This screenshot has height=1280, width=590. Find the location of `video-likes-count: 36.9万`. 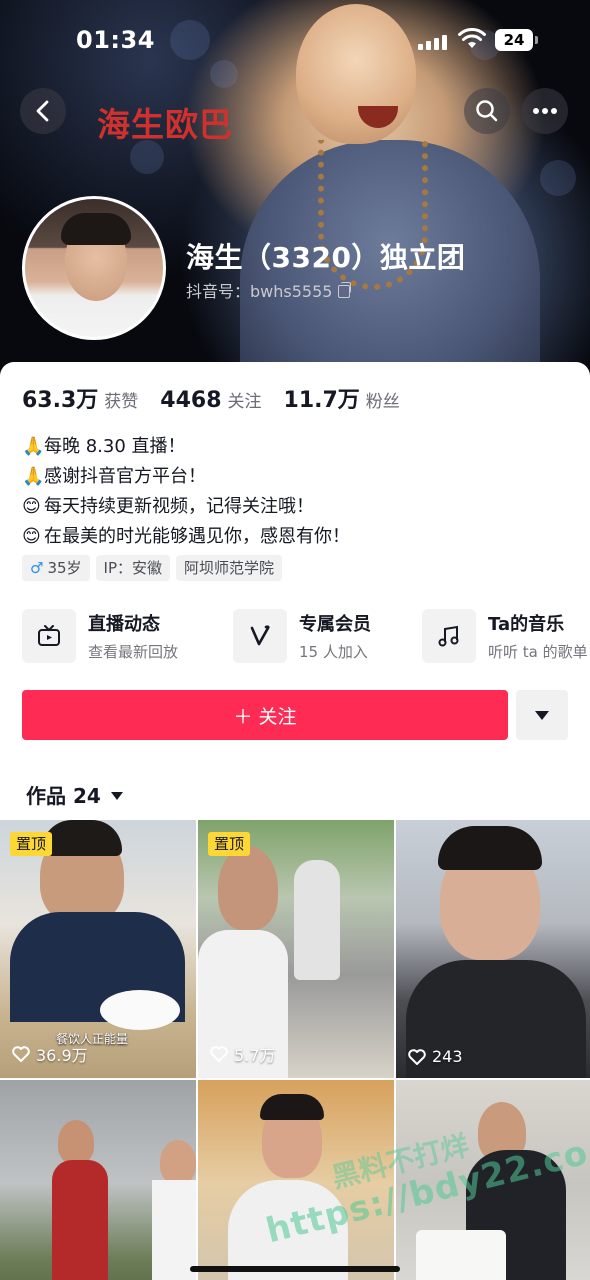

video-likes-count: 36.9万 is located at coordinates (62, 1055).